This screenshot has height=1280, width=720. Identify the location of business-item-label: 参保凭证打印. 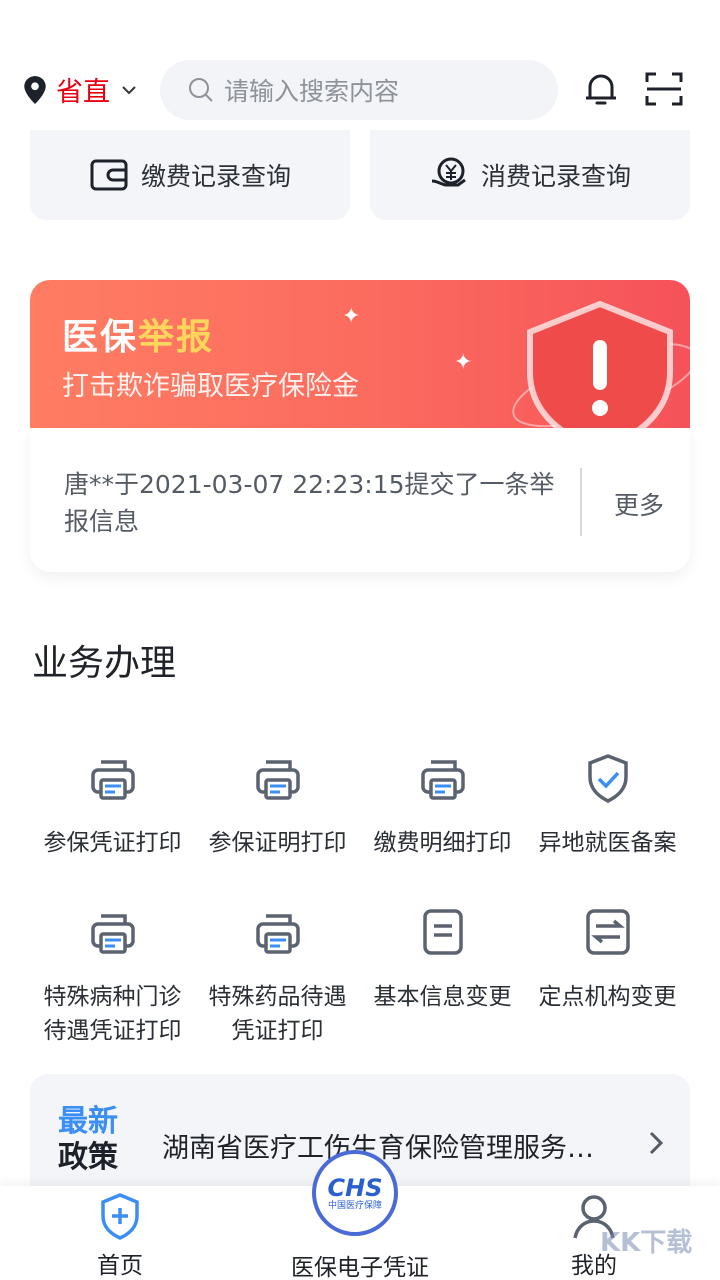
(112, 843).